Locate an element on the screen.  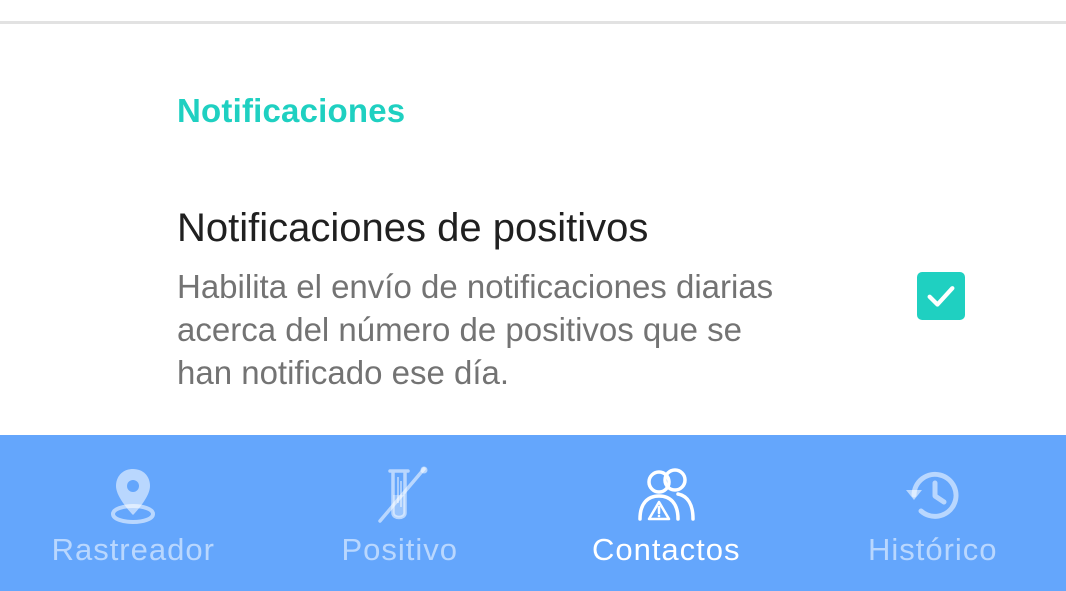
checkmark-icon is located at coordinates (941, 296).